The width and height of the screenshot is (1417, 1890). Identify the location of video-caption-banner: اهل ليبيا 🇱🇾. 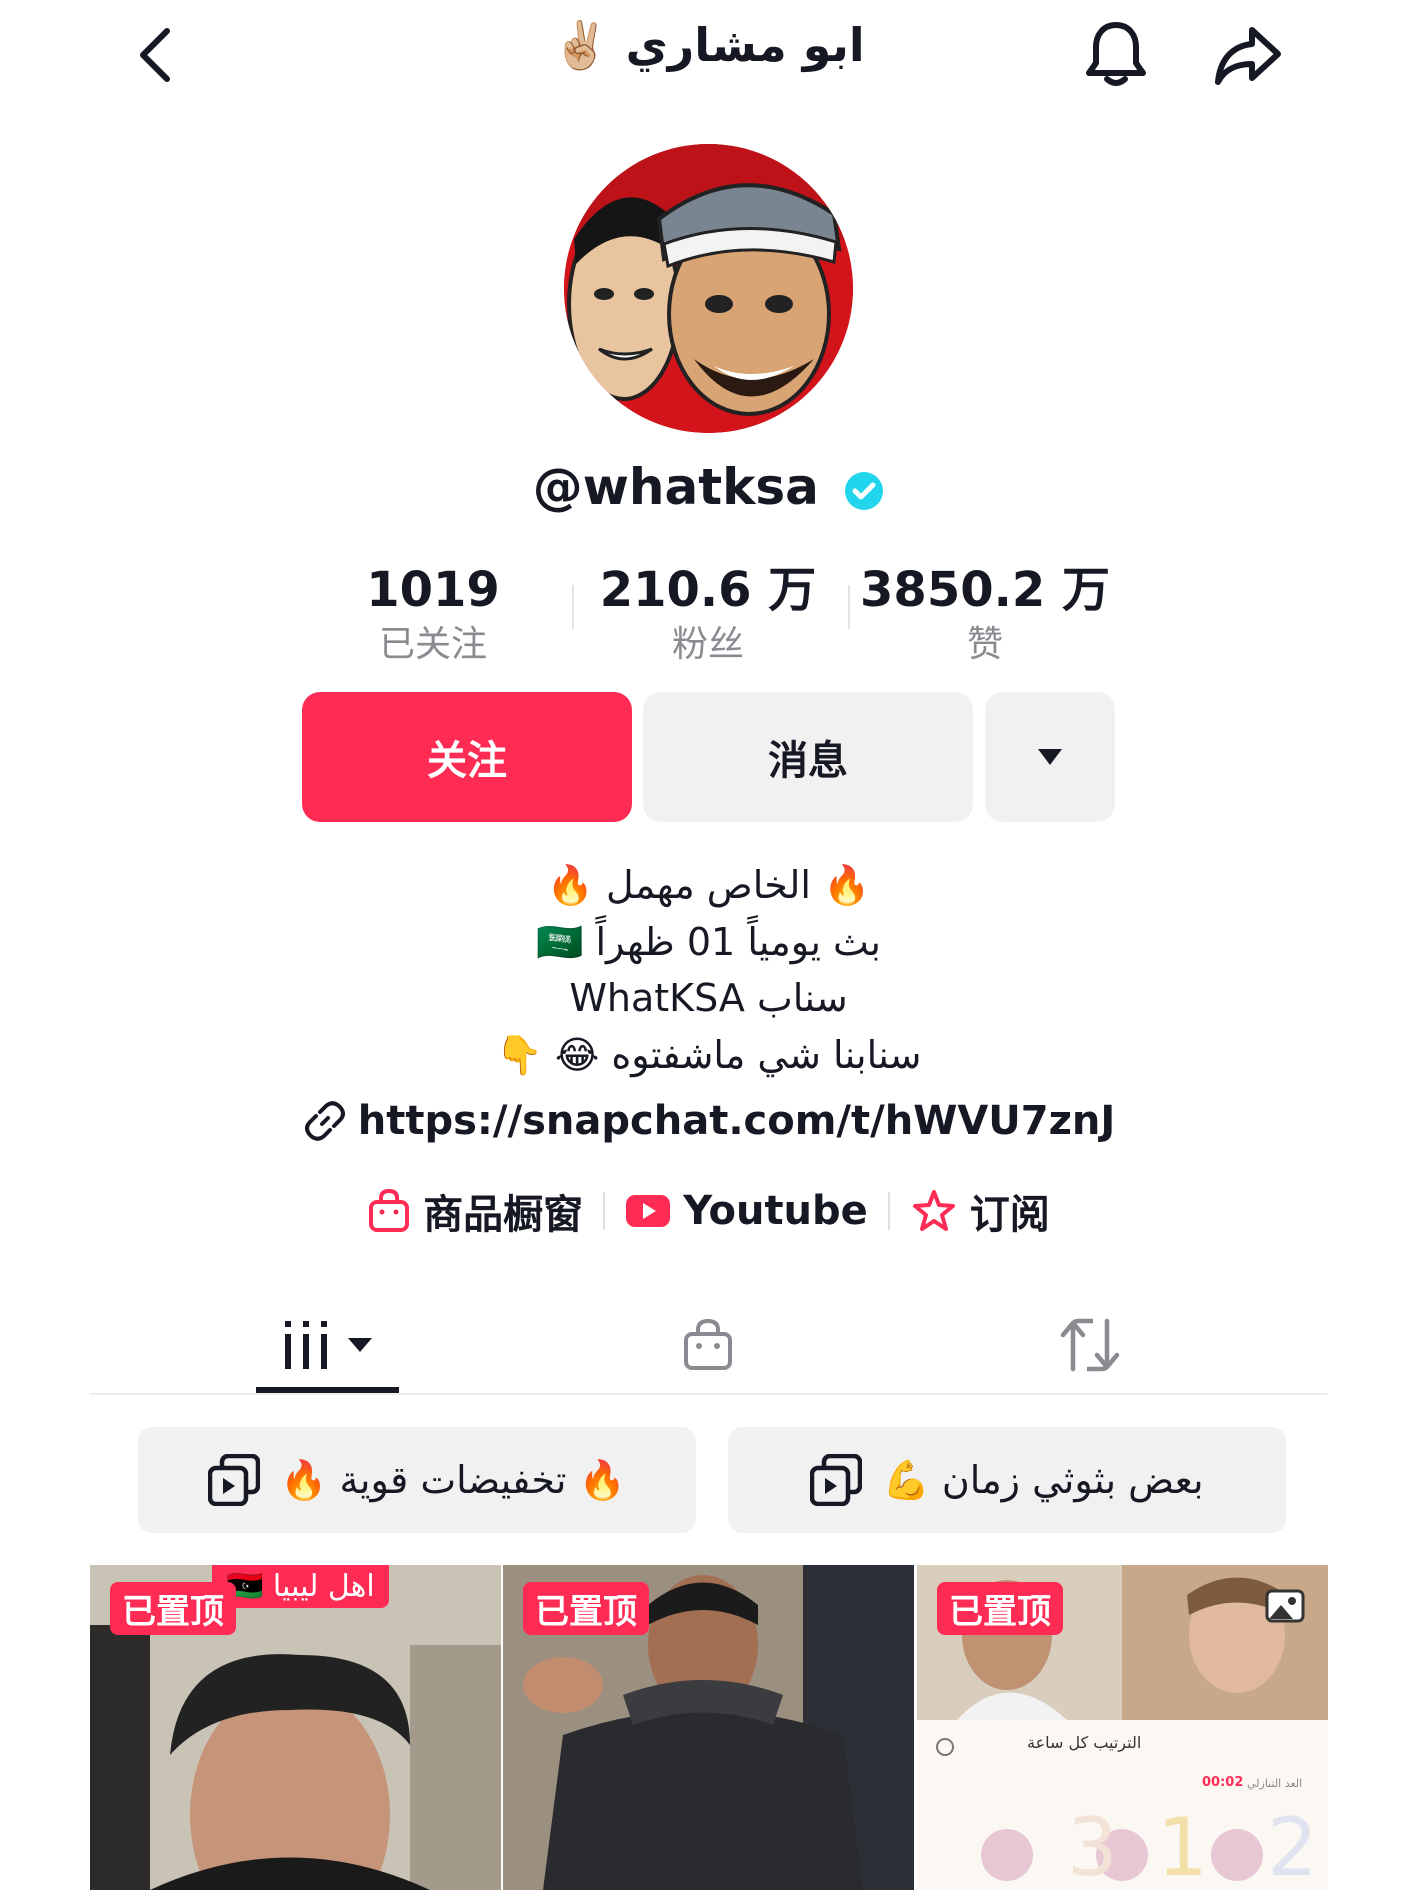
(300, 1586).